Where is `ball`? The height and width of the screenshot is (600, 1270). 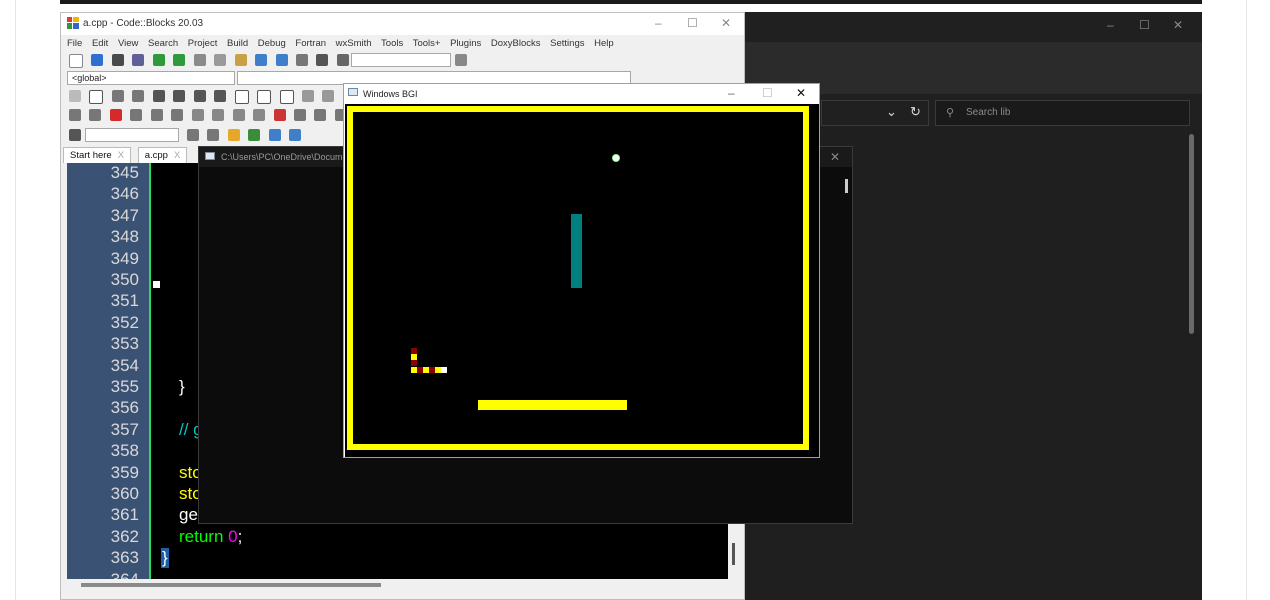 ball is located at coordinates (616, 158).